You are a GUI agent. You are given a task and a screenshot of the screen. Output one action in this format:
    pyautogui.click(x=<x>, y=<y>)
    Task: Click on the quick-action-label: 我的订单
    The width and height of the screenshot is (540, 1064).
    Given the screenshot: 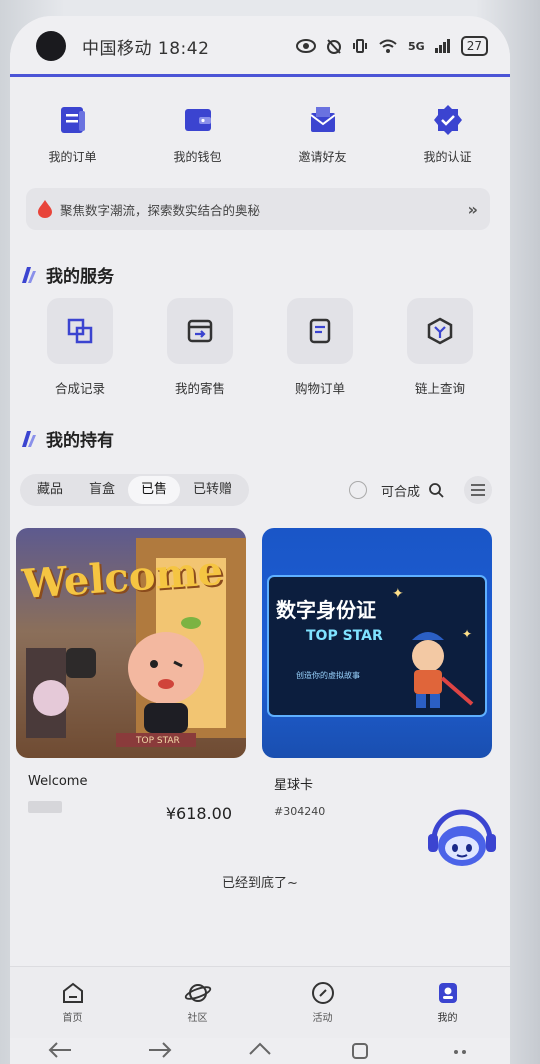 What is the action you would take?
    pyautogui.click(x=72, y=157)
    